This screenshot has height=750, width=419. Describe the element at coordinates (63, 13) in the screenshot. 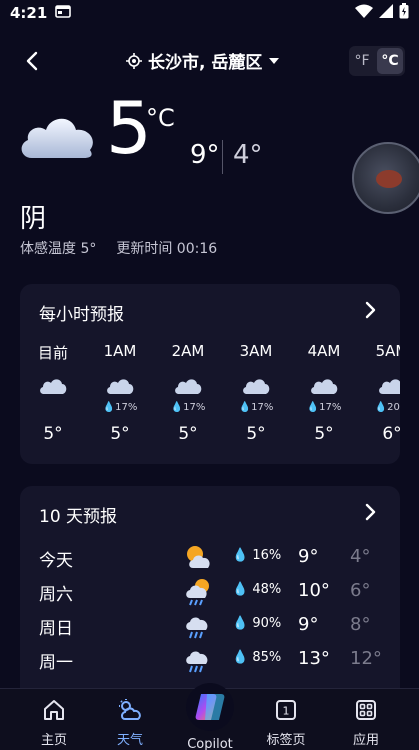

I see `calendar-icon` at that location.